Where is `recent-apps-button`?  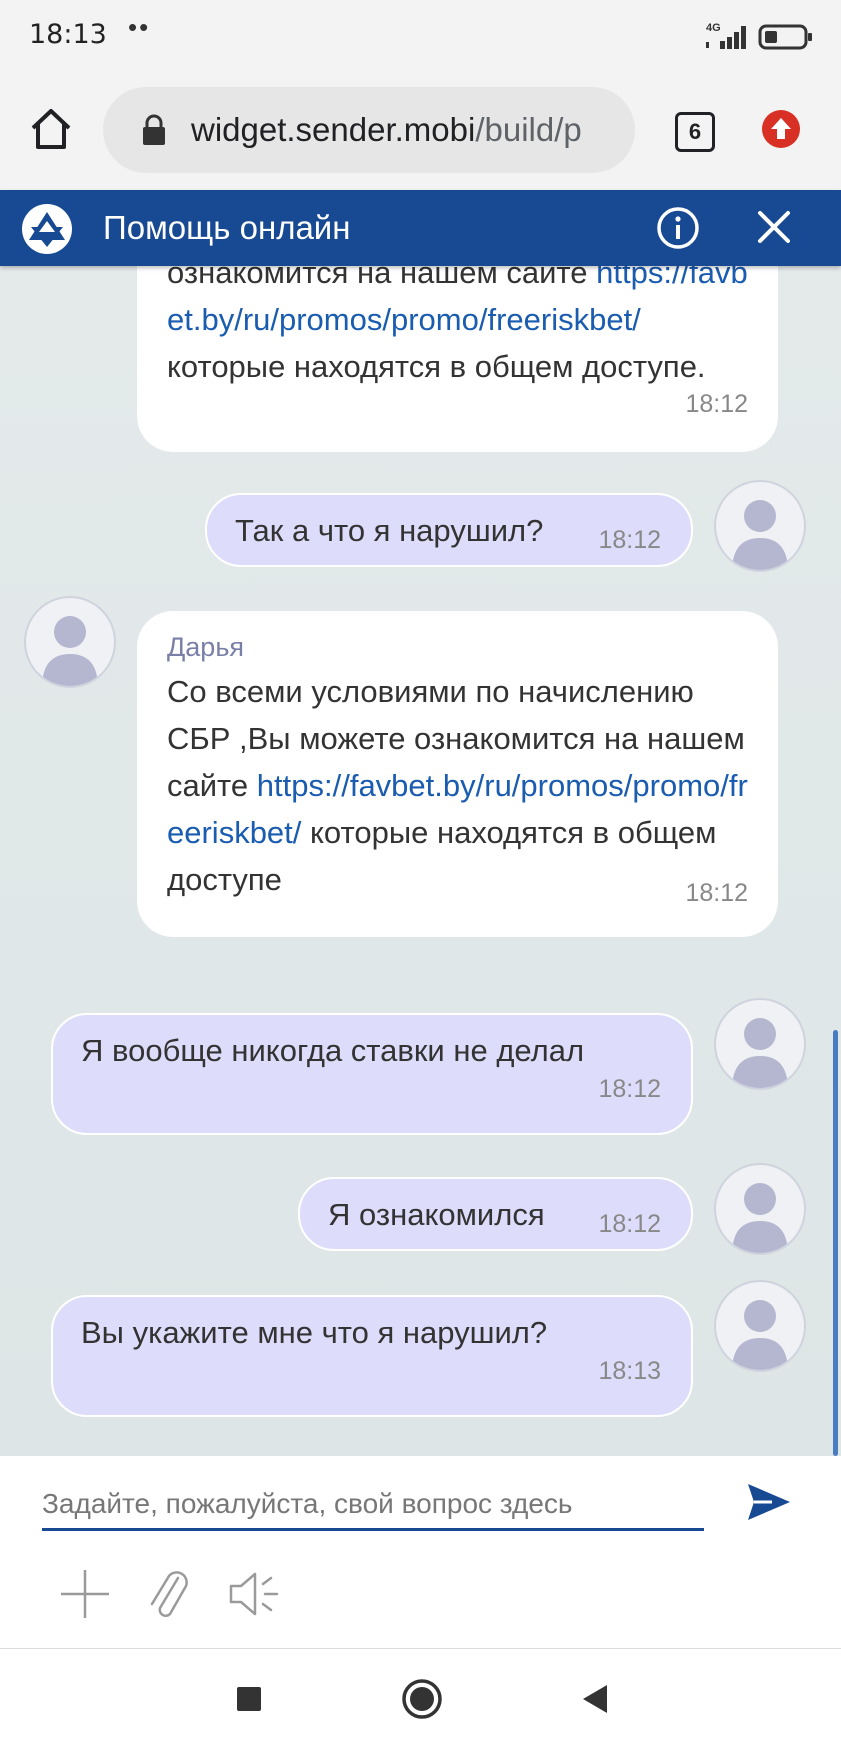
recent-apps-button is located at coordinates (249, 1699).